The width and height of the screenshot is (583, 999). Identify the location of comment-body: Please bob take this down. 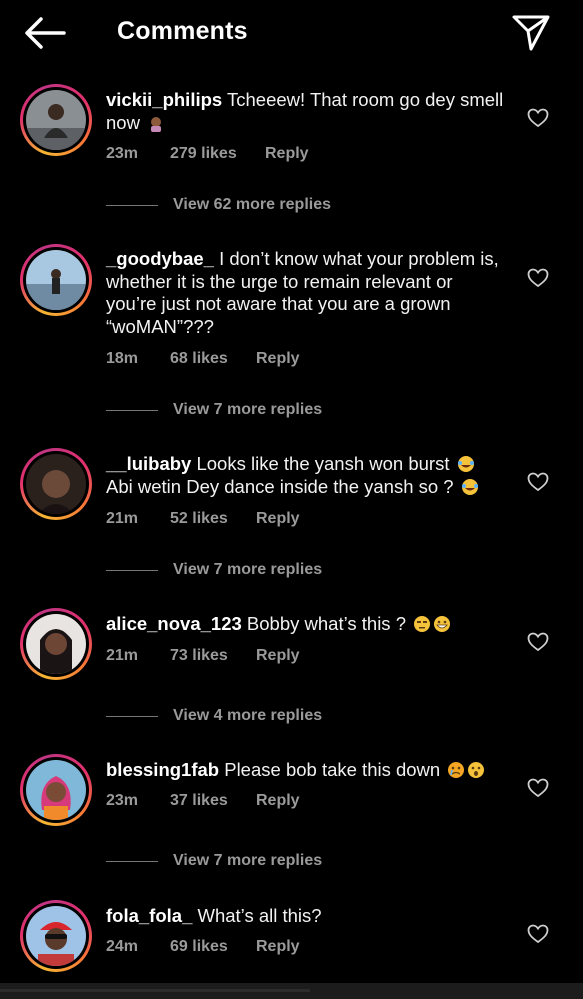
(332, 769).